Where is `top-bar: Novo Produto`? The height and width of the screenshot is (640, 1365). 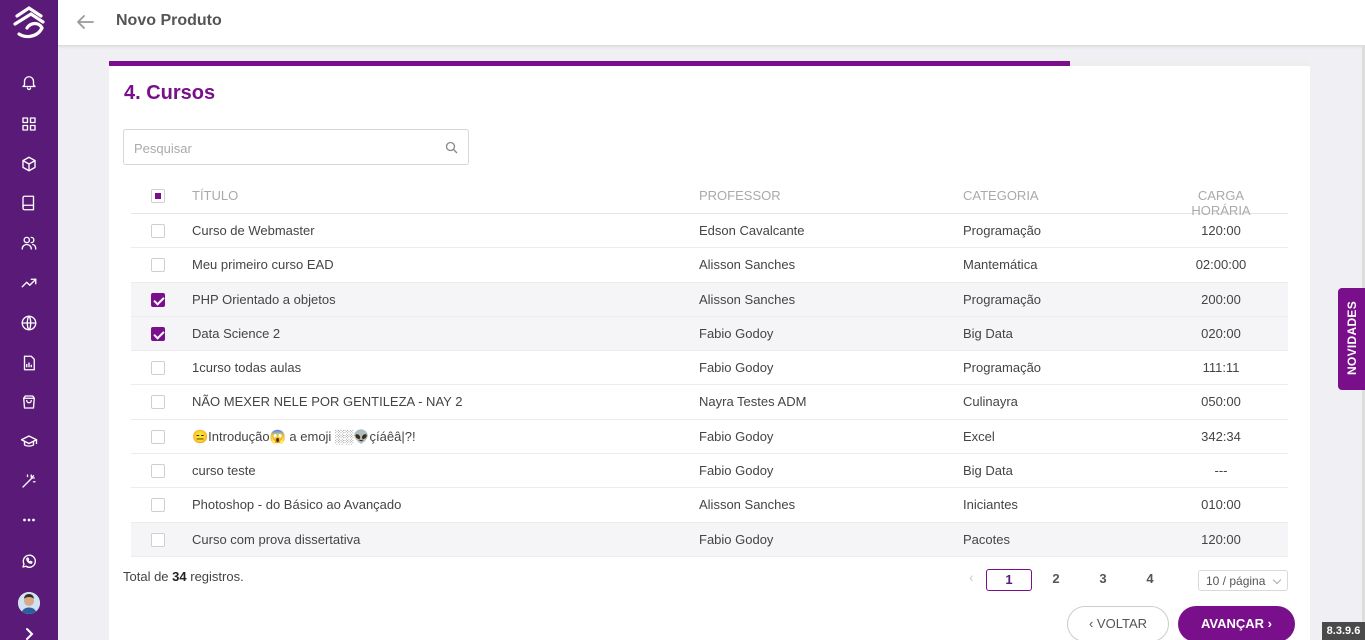 top-bar: Novo Produto is located at coordinates (711, 23).